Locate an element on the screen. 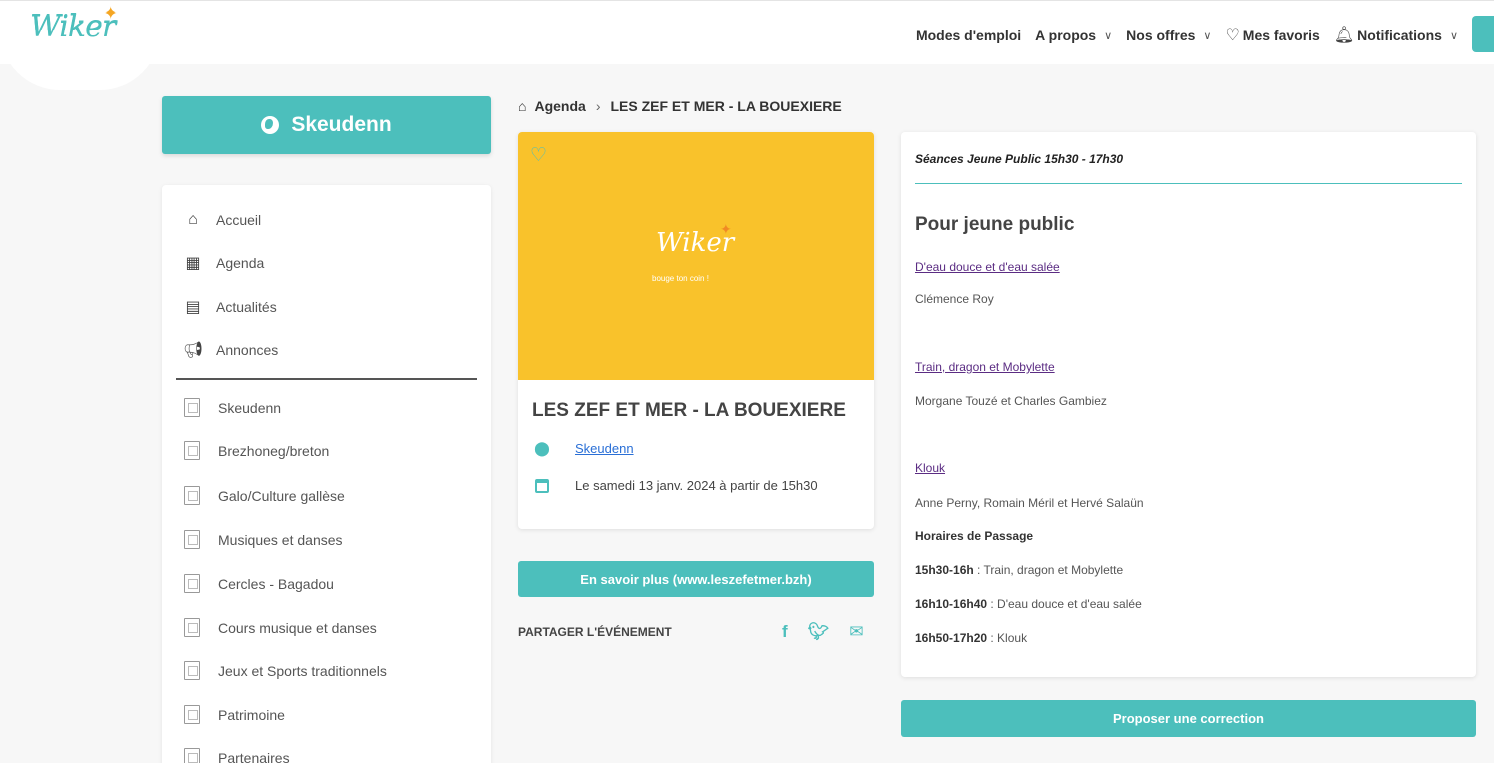 This screenshot has height=763, width=1494. share-label: PARTAGER L'ÉVÉNEMENT is located at coordinates (595, 632).